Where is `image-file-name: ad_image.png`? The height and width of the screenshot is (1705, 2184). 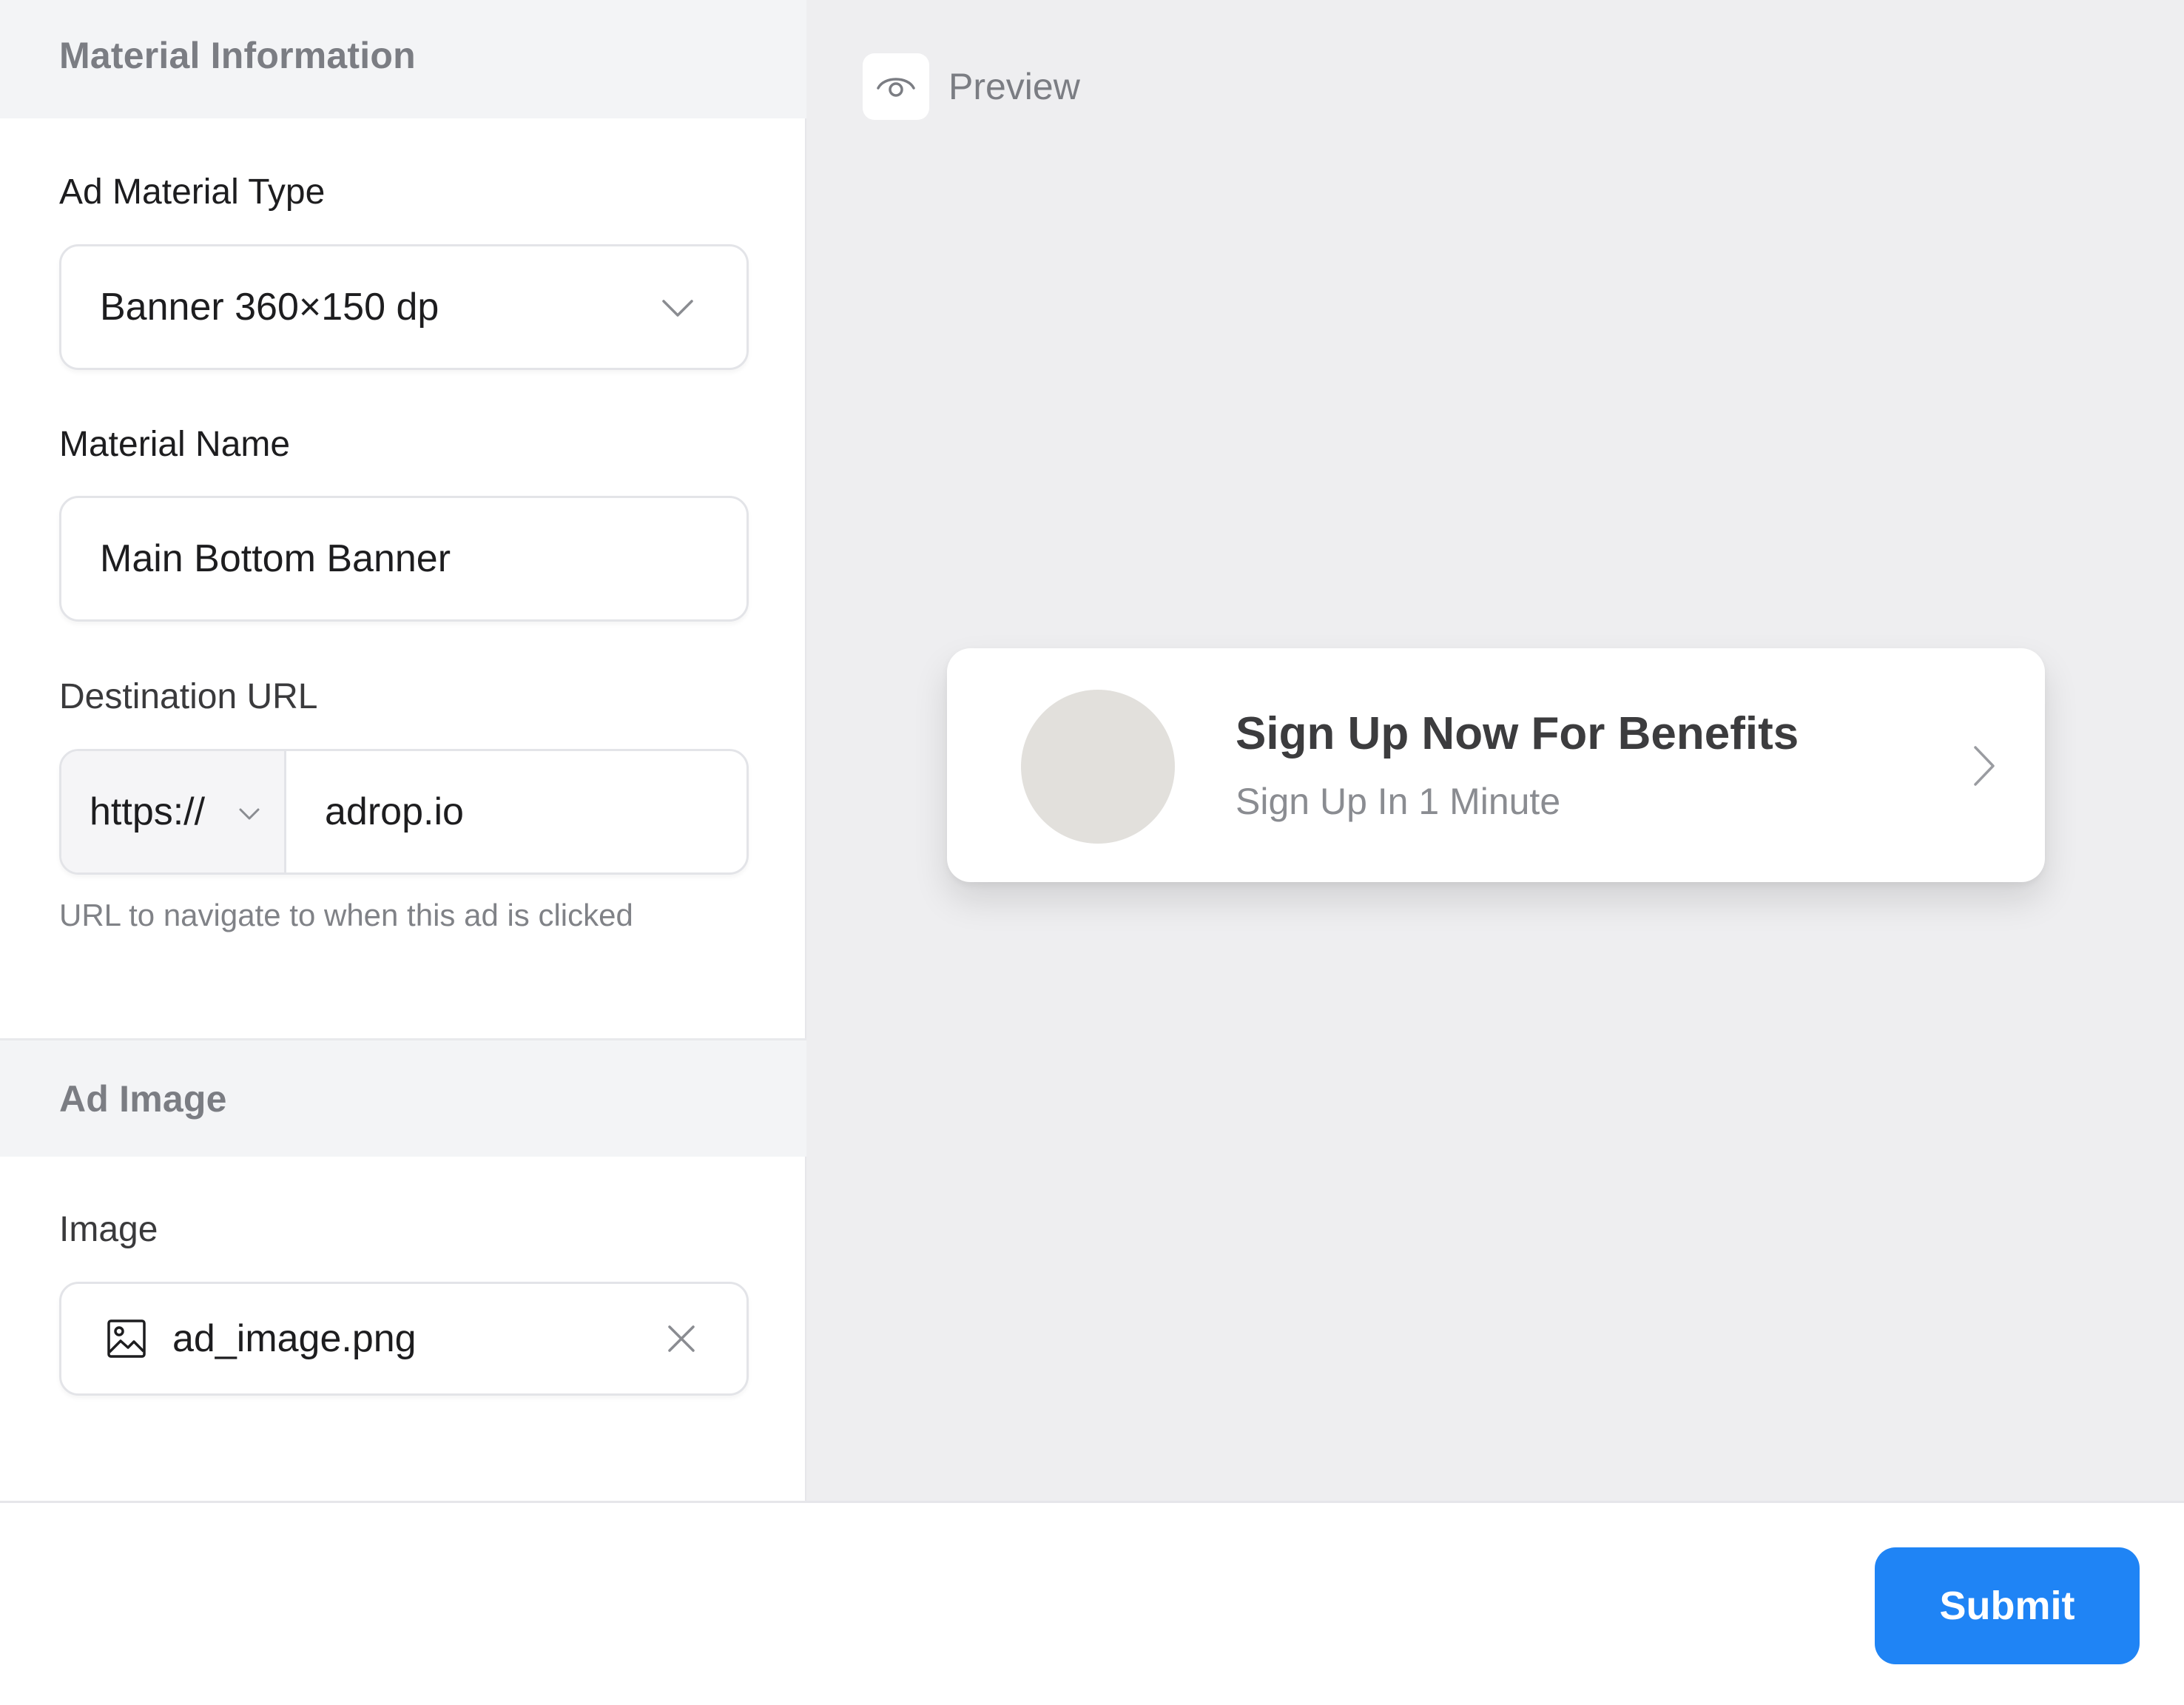 image-file-name: ad_image.png is located at coordinates (295, 1338).